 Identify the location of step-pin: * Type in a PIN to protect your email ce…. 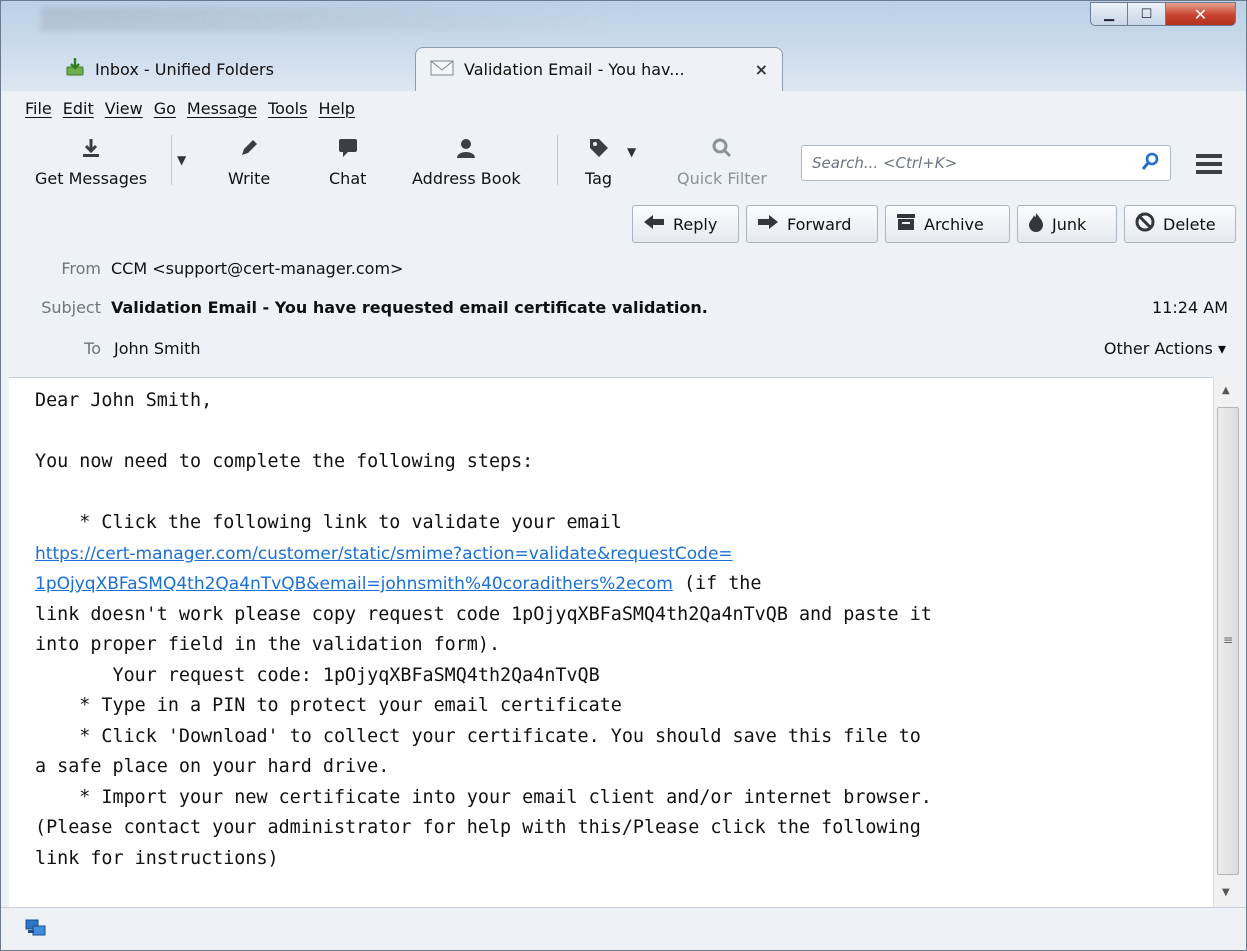
(328, 705).